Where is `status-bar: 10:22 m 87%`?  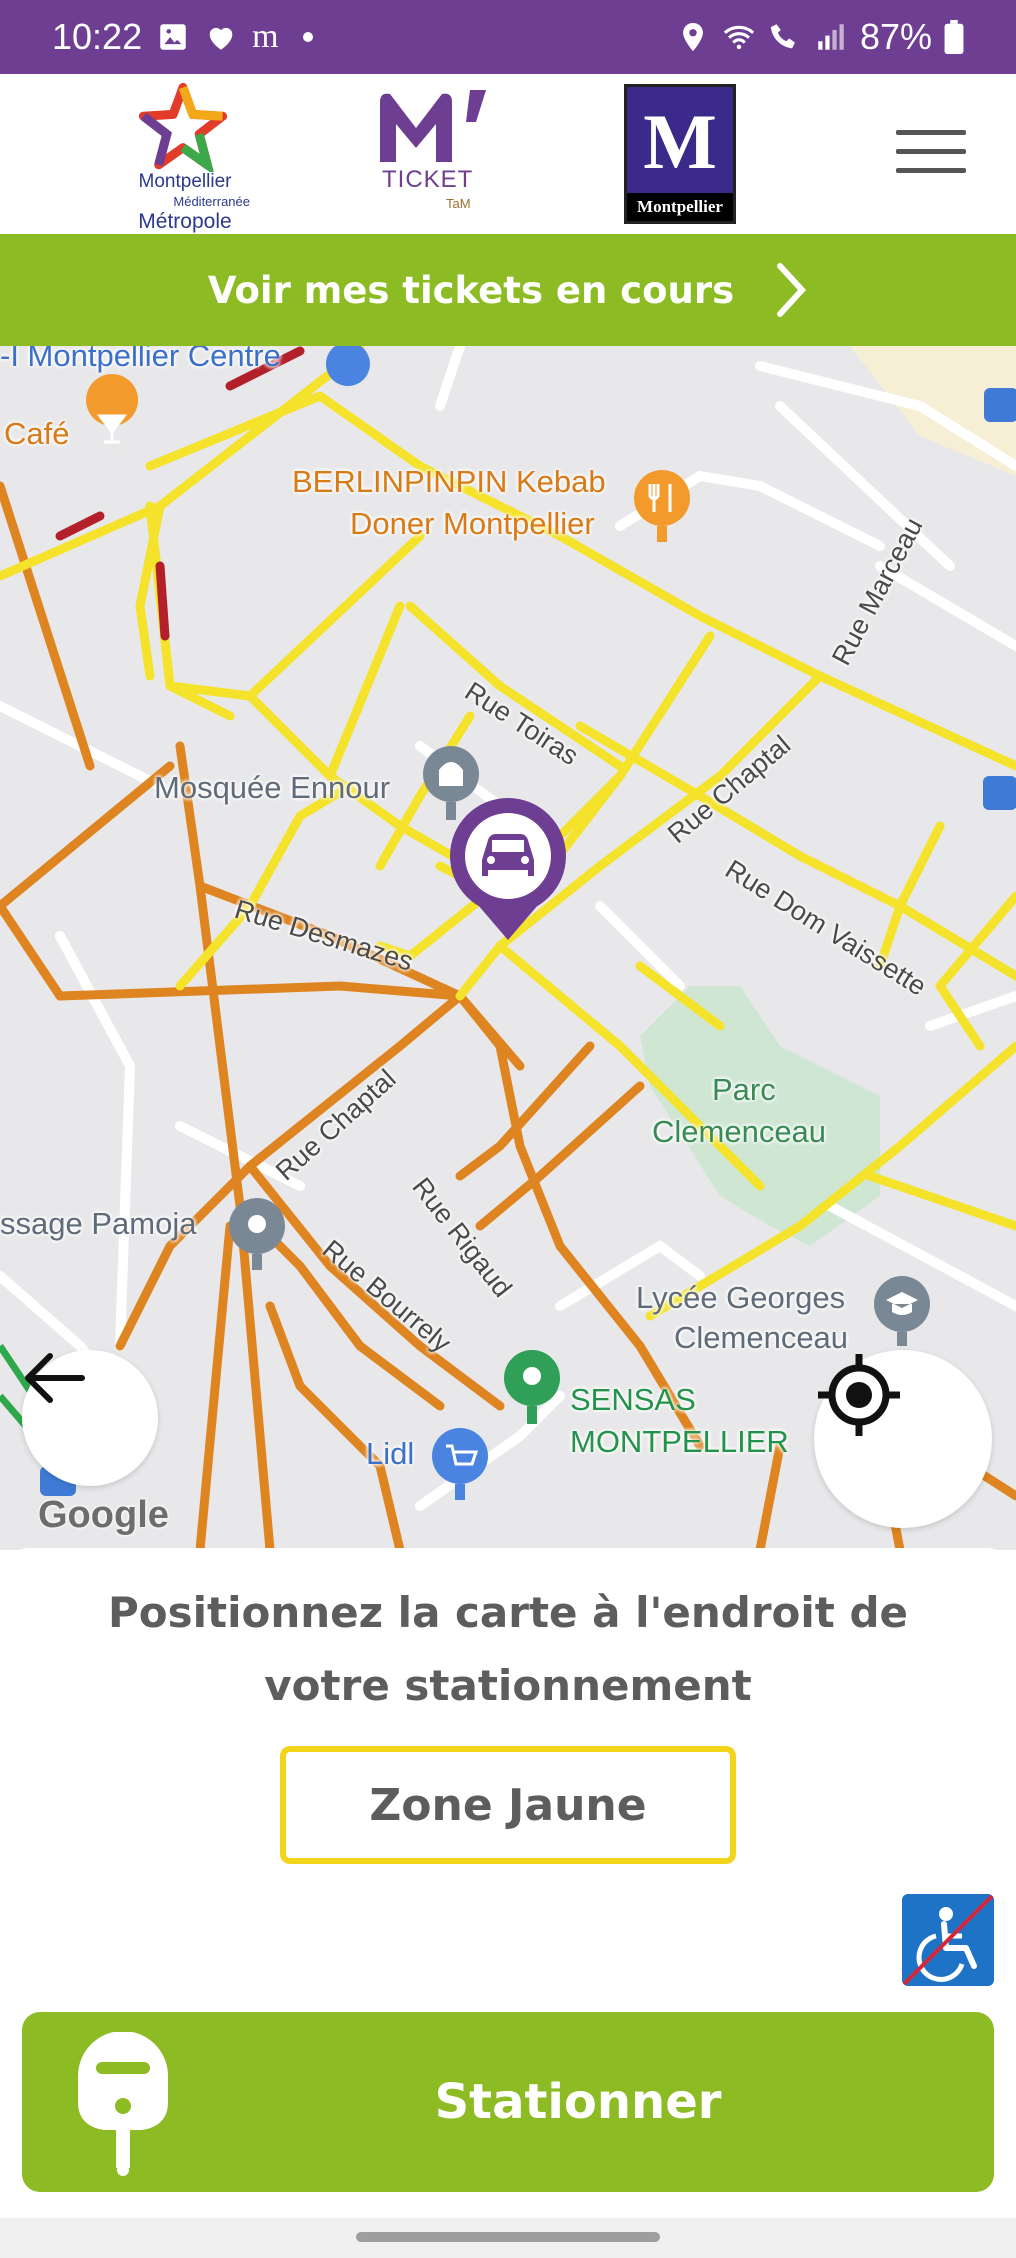 status-bar: 10:22 m 87% is located at coordinates (508, 37).